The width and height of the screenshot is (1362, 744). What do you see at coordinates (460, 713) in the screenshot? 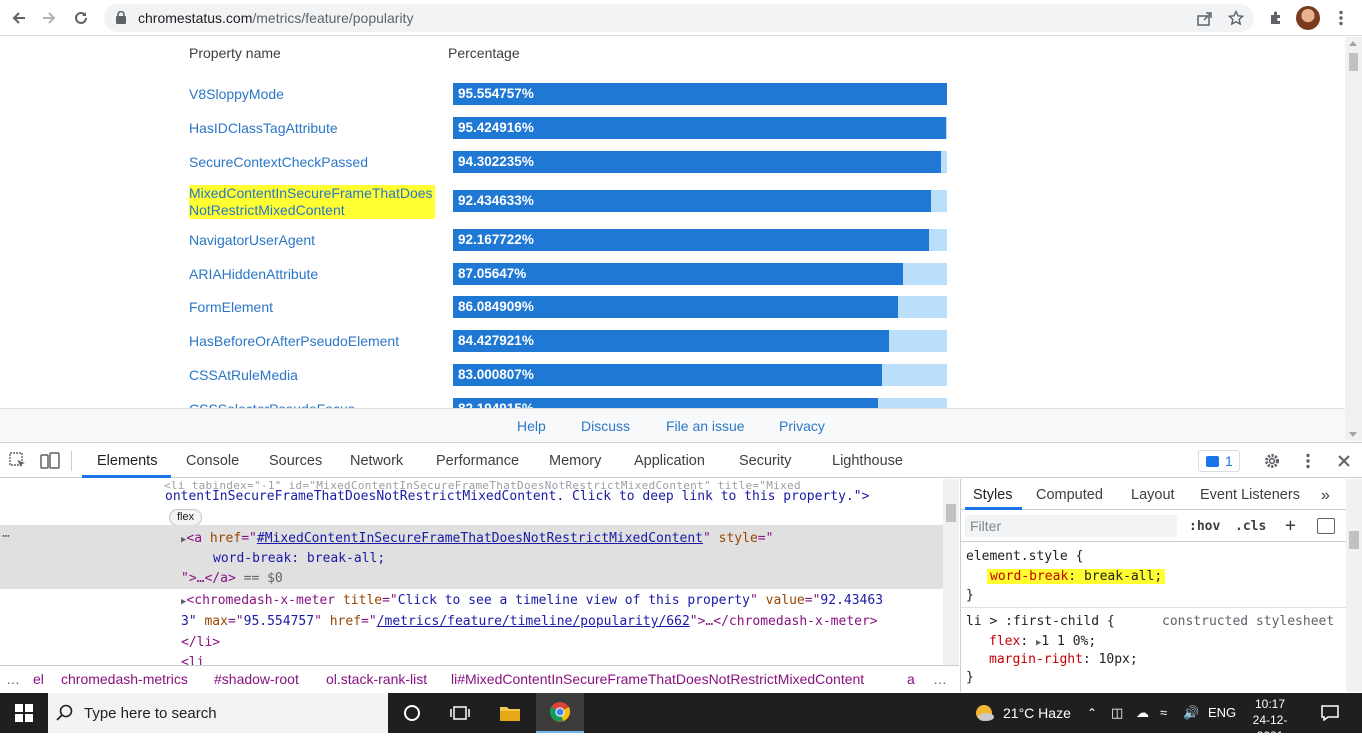
I see `task-view-icon` at bounding box center [460, 713].